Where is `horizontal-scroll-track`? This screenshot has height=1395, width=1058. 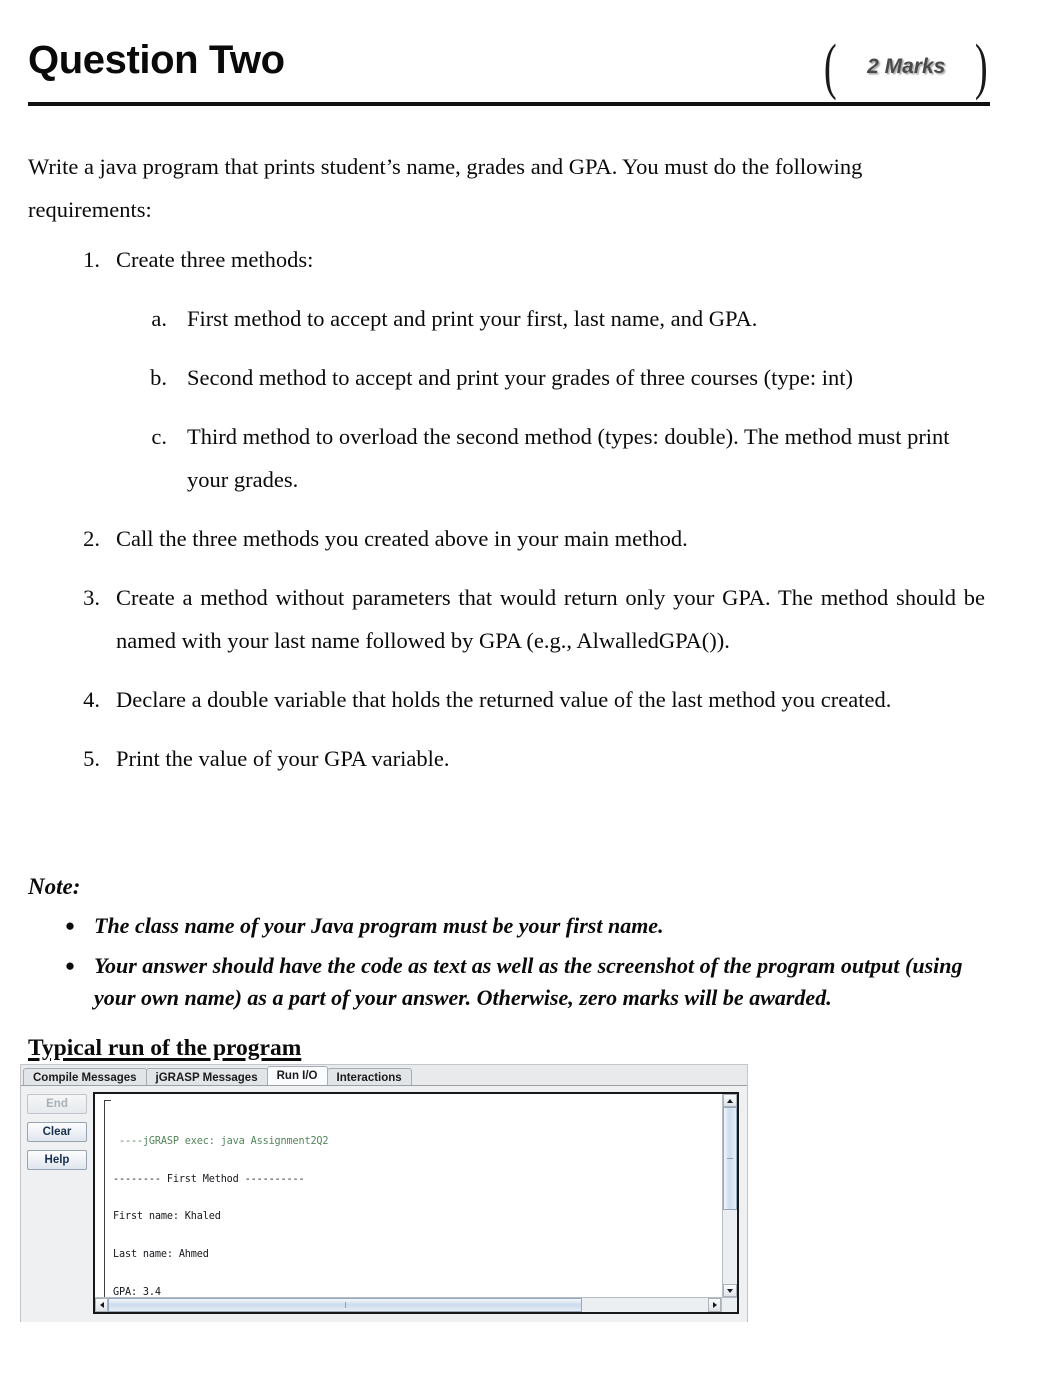 horizontal-scroll-track is located at coordinates (408, 1305).